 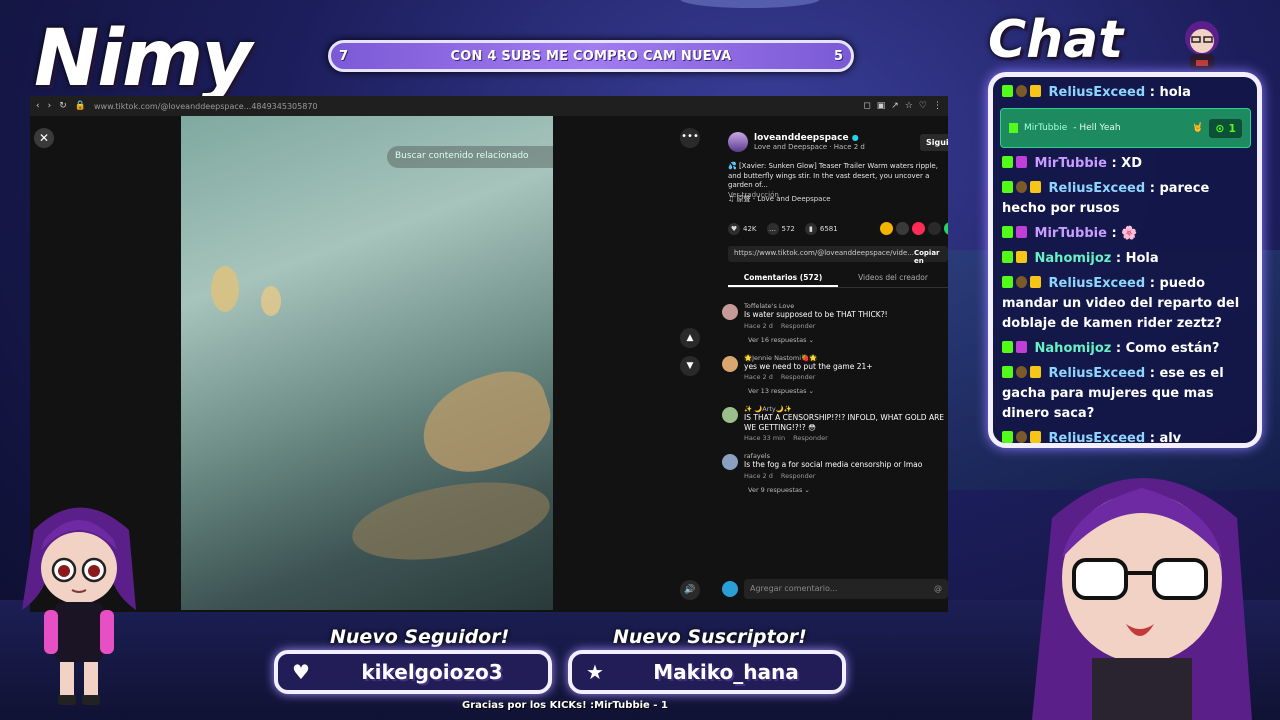 I want to click on copy-link-button: Copiar en, so click(x=928, y=257).